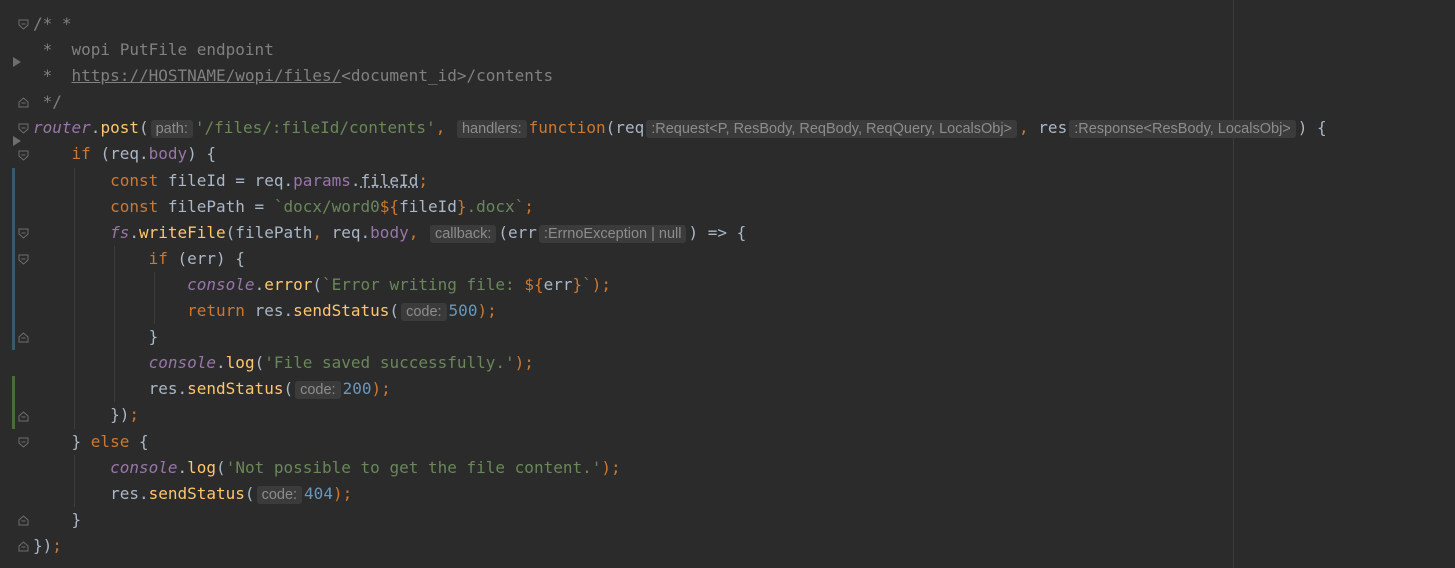  Describe the element at coordinates (341, 311) in the screenshot. I see `code-token: sendStatus` at that location.